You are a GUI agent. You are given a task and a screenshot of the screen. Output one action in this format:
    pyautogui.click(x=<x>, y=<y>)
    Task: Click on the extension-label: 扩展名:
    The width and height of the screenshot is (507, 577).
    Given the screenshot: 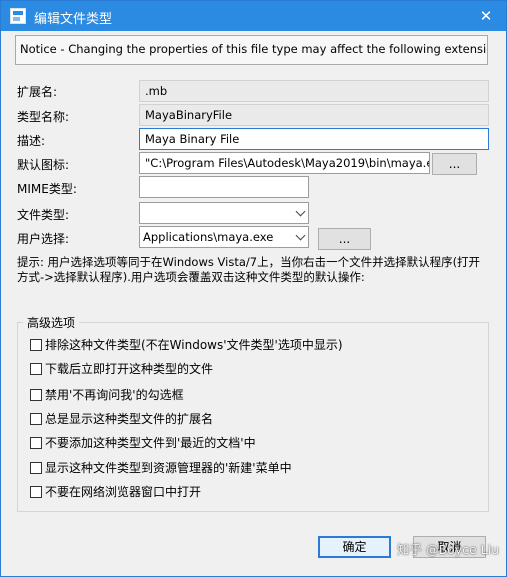 What is the action you would take?
    pyautogui.click(x=37, y=92)
    